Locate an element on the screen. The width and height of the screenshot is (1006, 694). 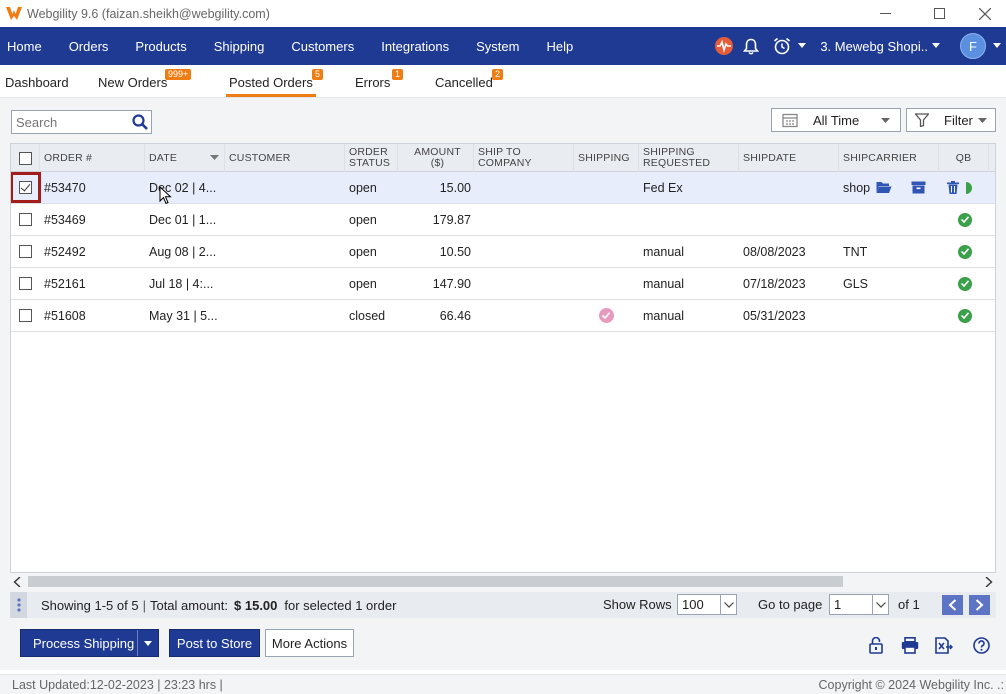
count-badge: 1 is located at coordinates (398, 74).